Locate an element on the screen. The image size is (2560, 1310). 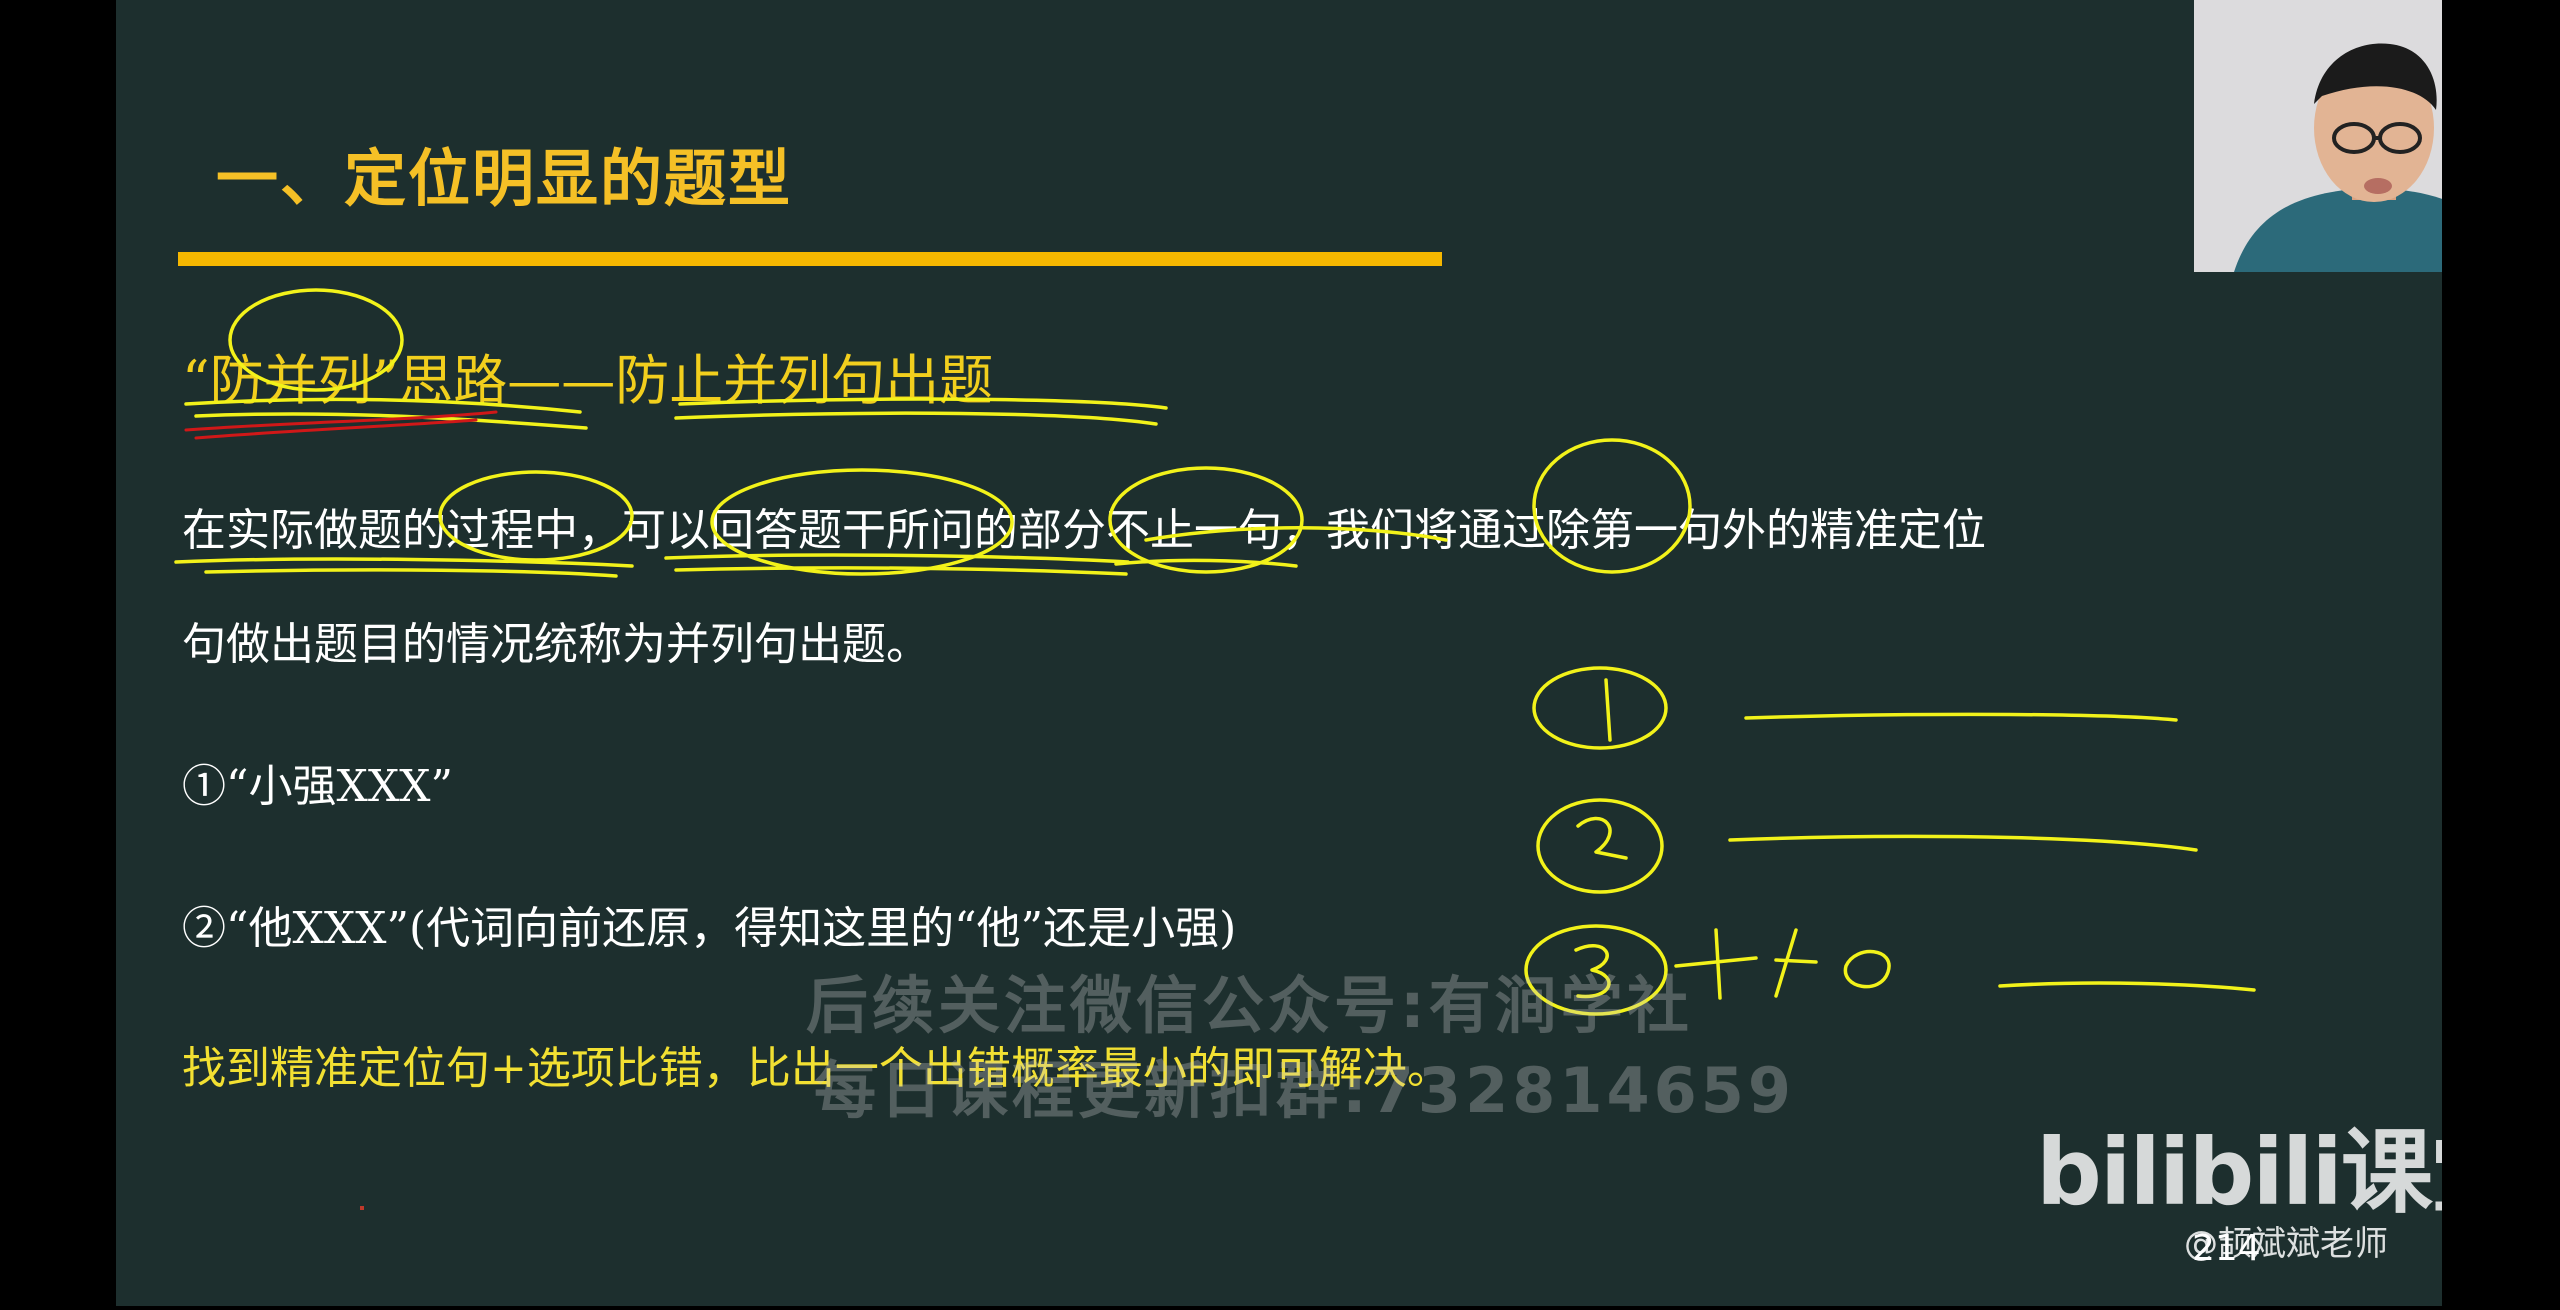
example-1: ①“小强XXX” is located at coordinates (317, 786).